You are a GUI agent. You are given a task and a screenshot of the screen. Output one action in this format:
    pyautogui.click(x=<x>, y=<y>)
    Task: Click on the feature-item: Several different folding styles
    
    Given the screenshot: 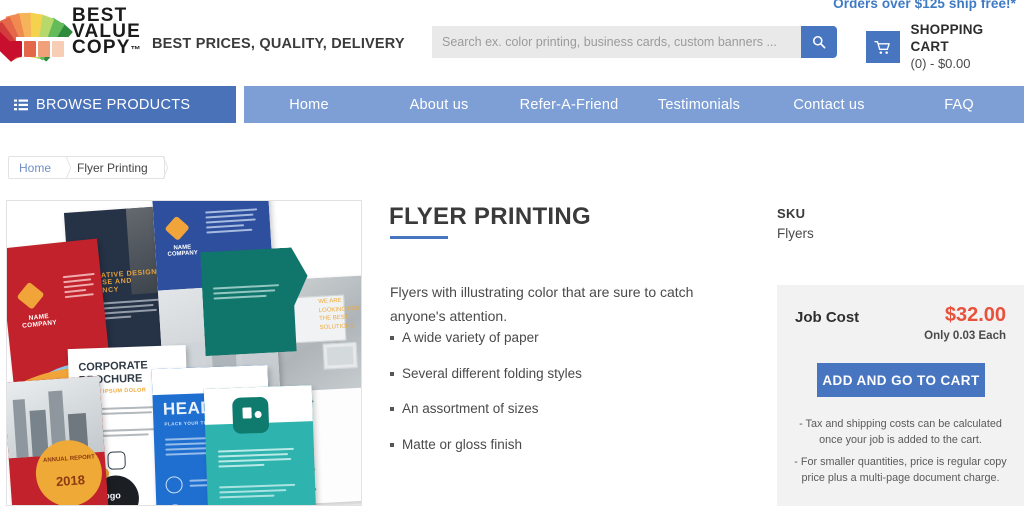 What is the action you would take?
    pyautogui.click(x=562, y=373)
    